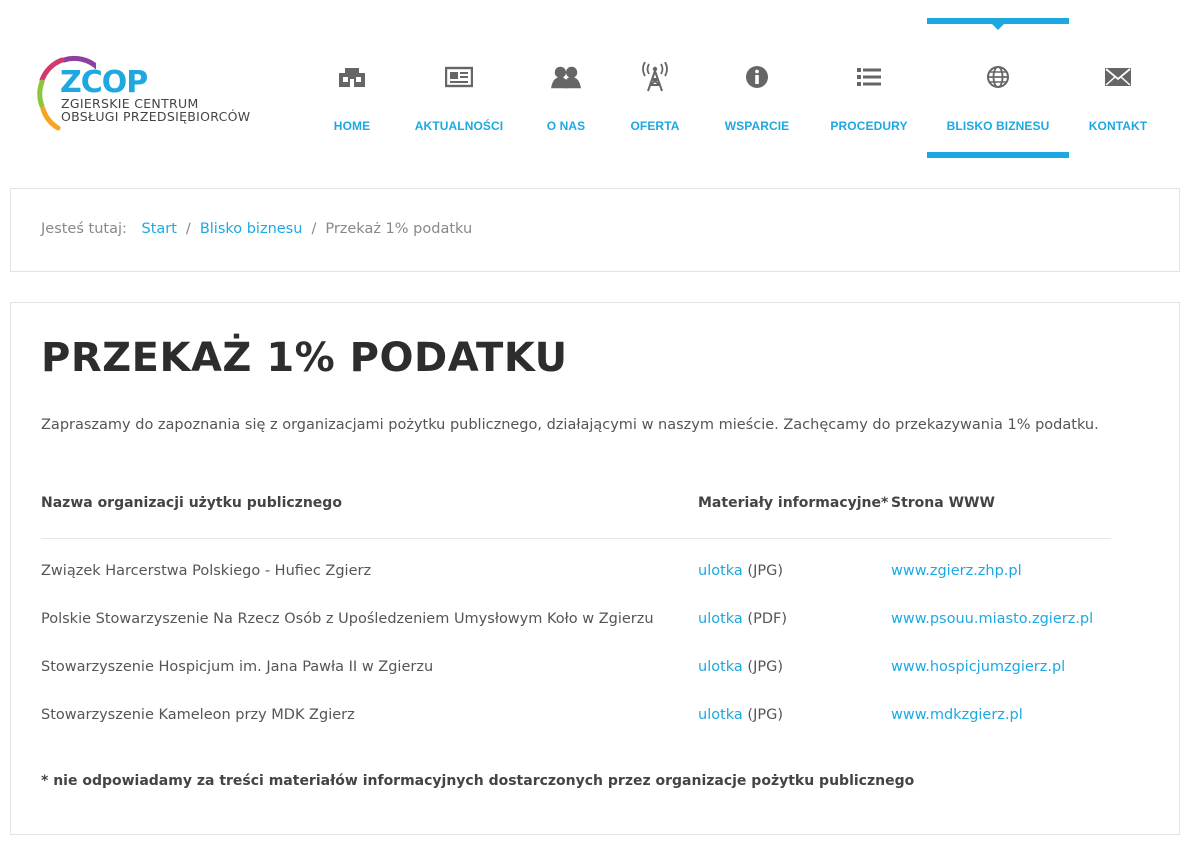  I want to click on nav-item-oferta: OFERTA, so click(655, 88).